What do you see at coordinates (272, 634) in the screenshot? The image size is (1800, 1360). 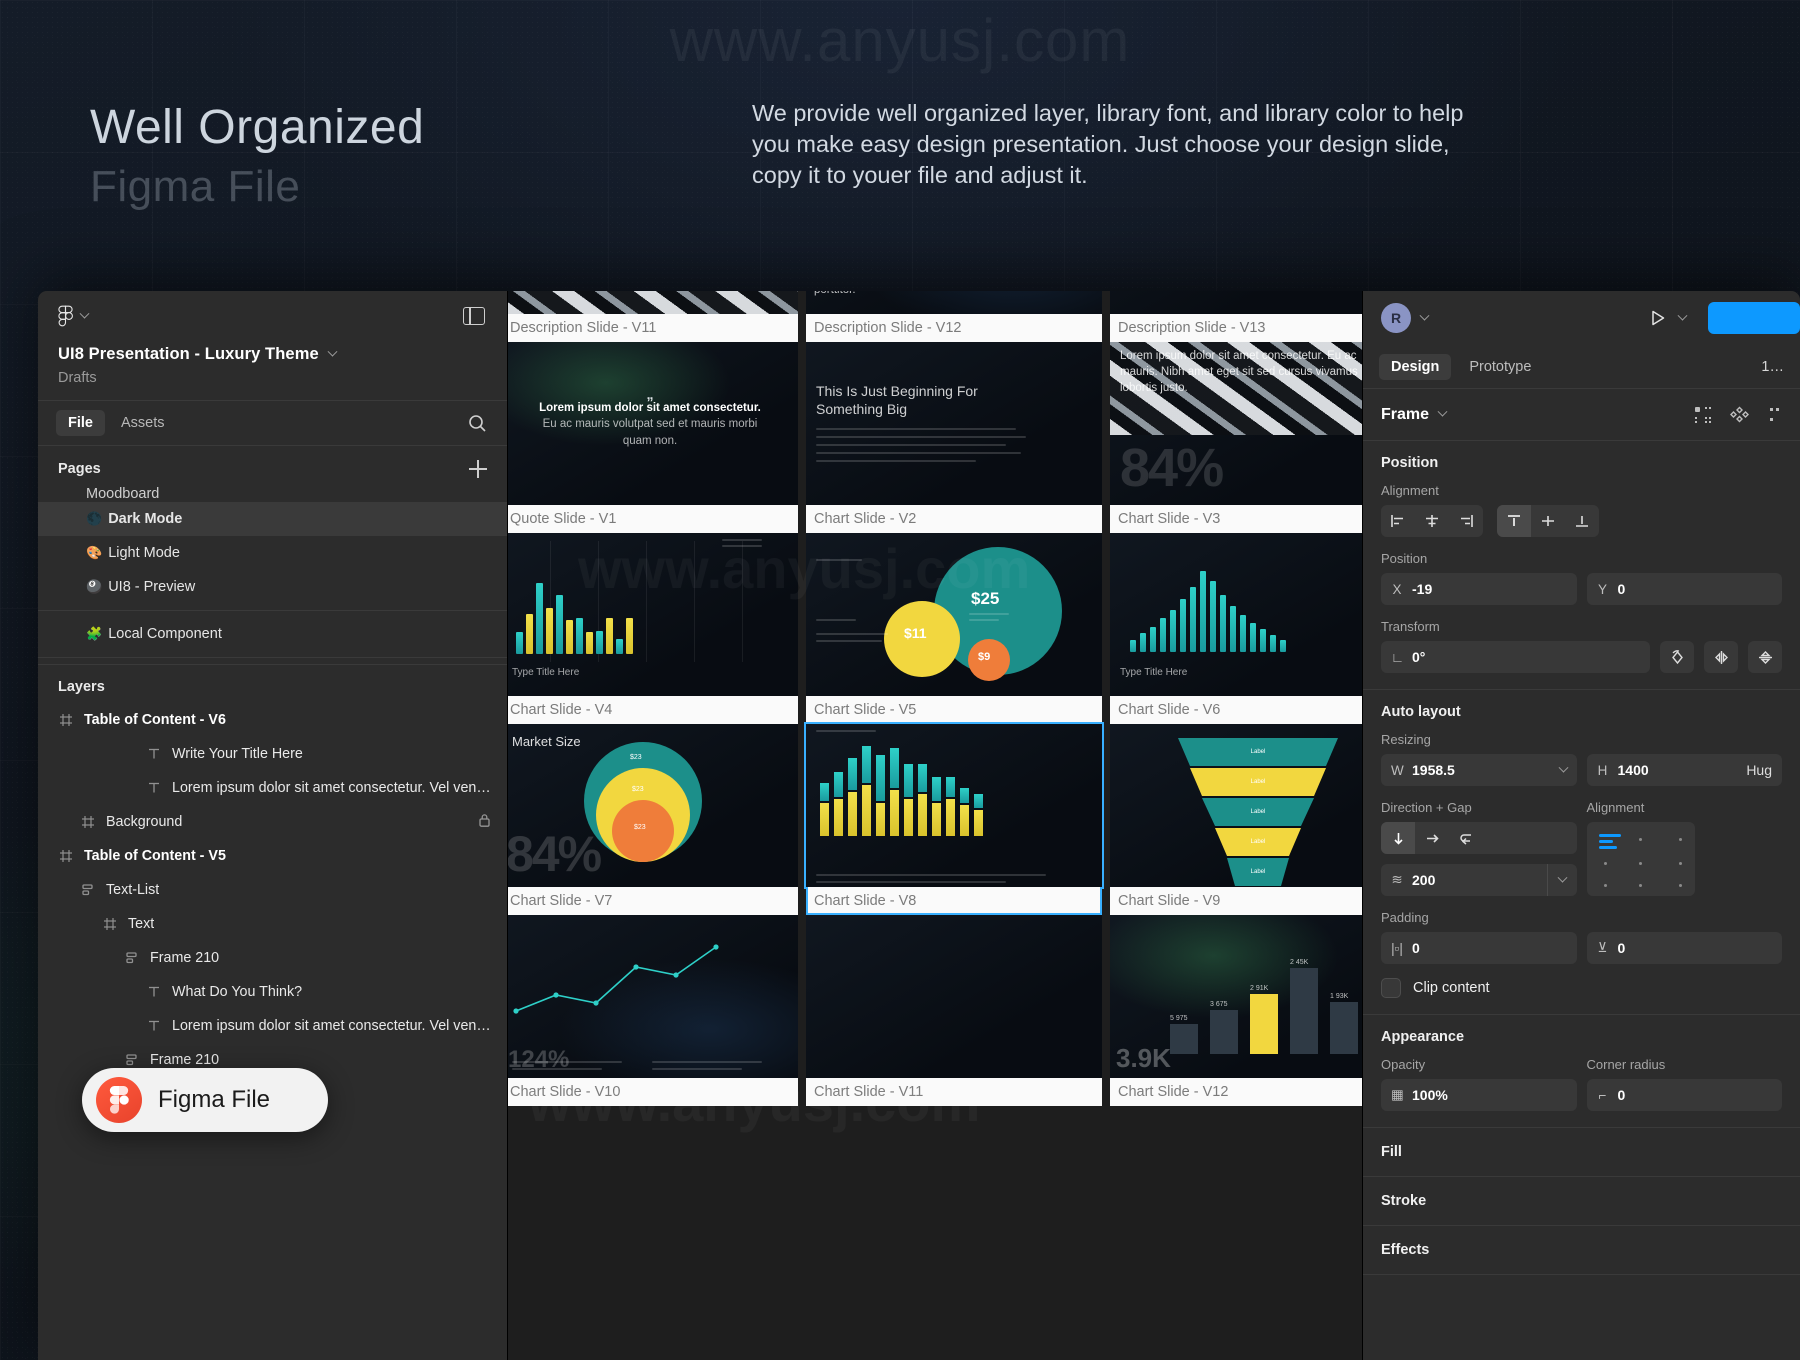 I see `page-item-local-component: 🧩 Local Component` at bounding box center [272, 634].